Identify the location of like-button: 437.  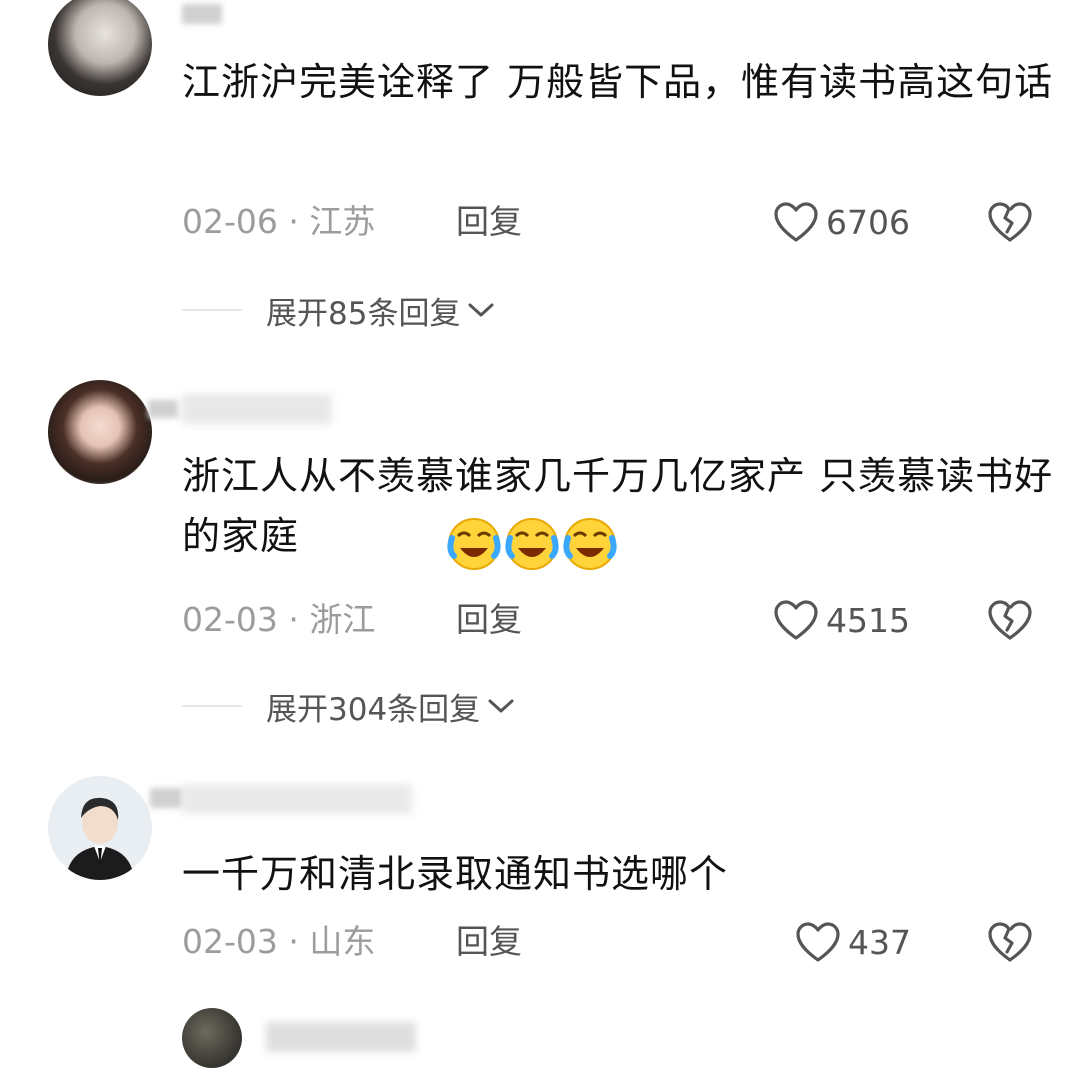
(852, 942).